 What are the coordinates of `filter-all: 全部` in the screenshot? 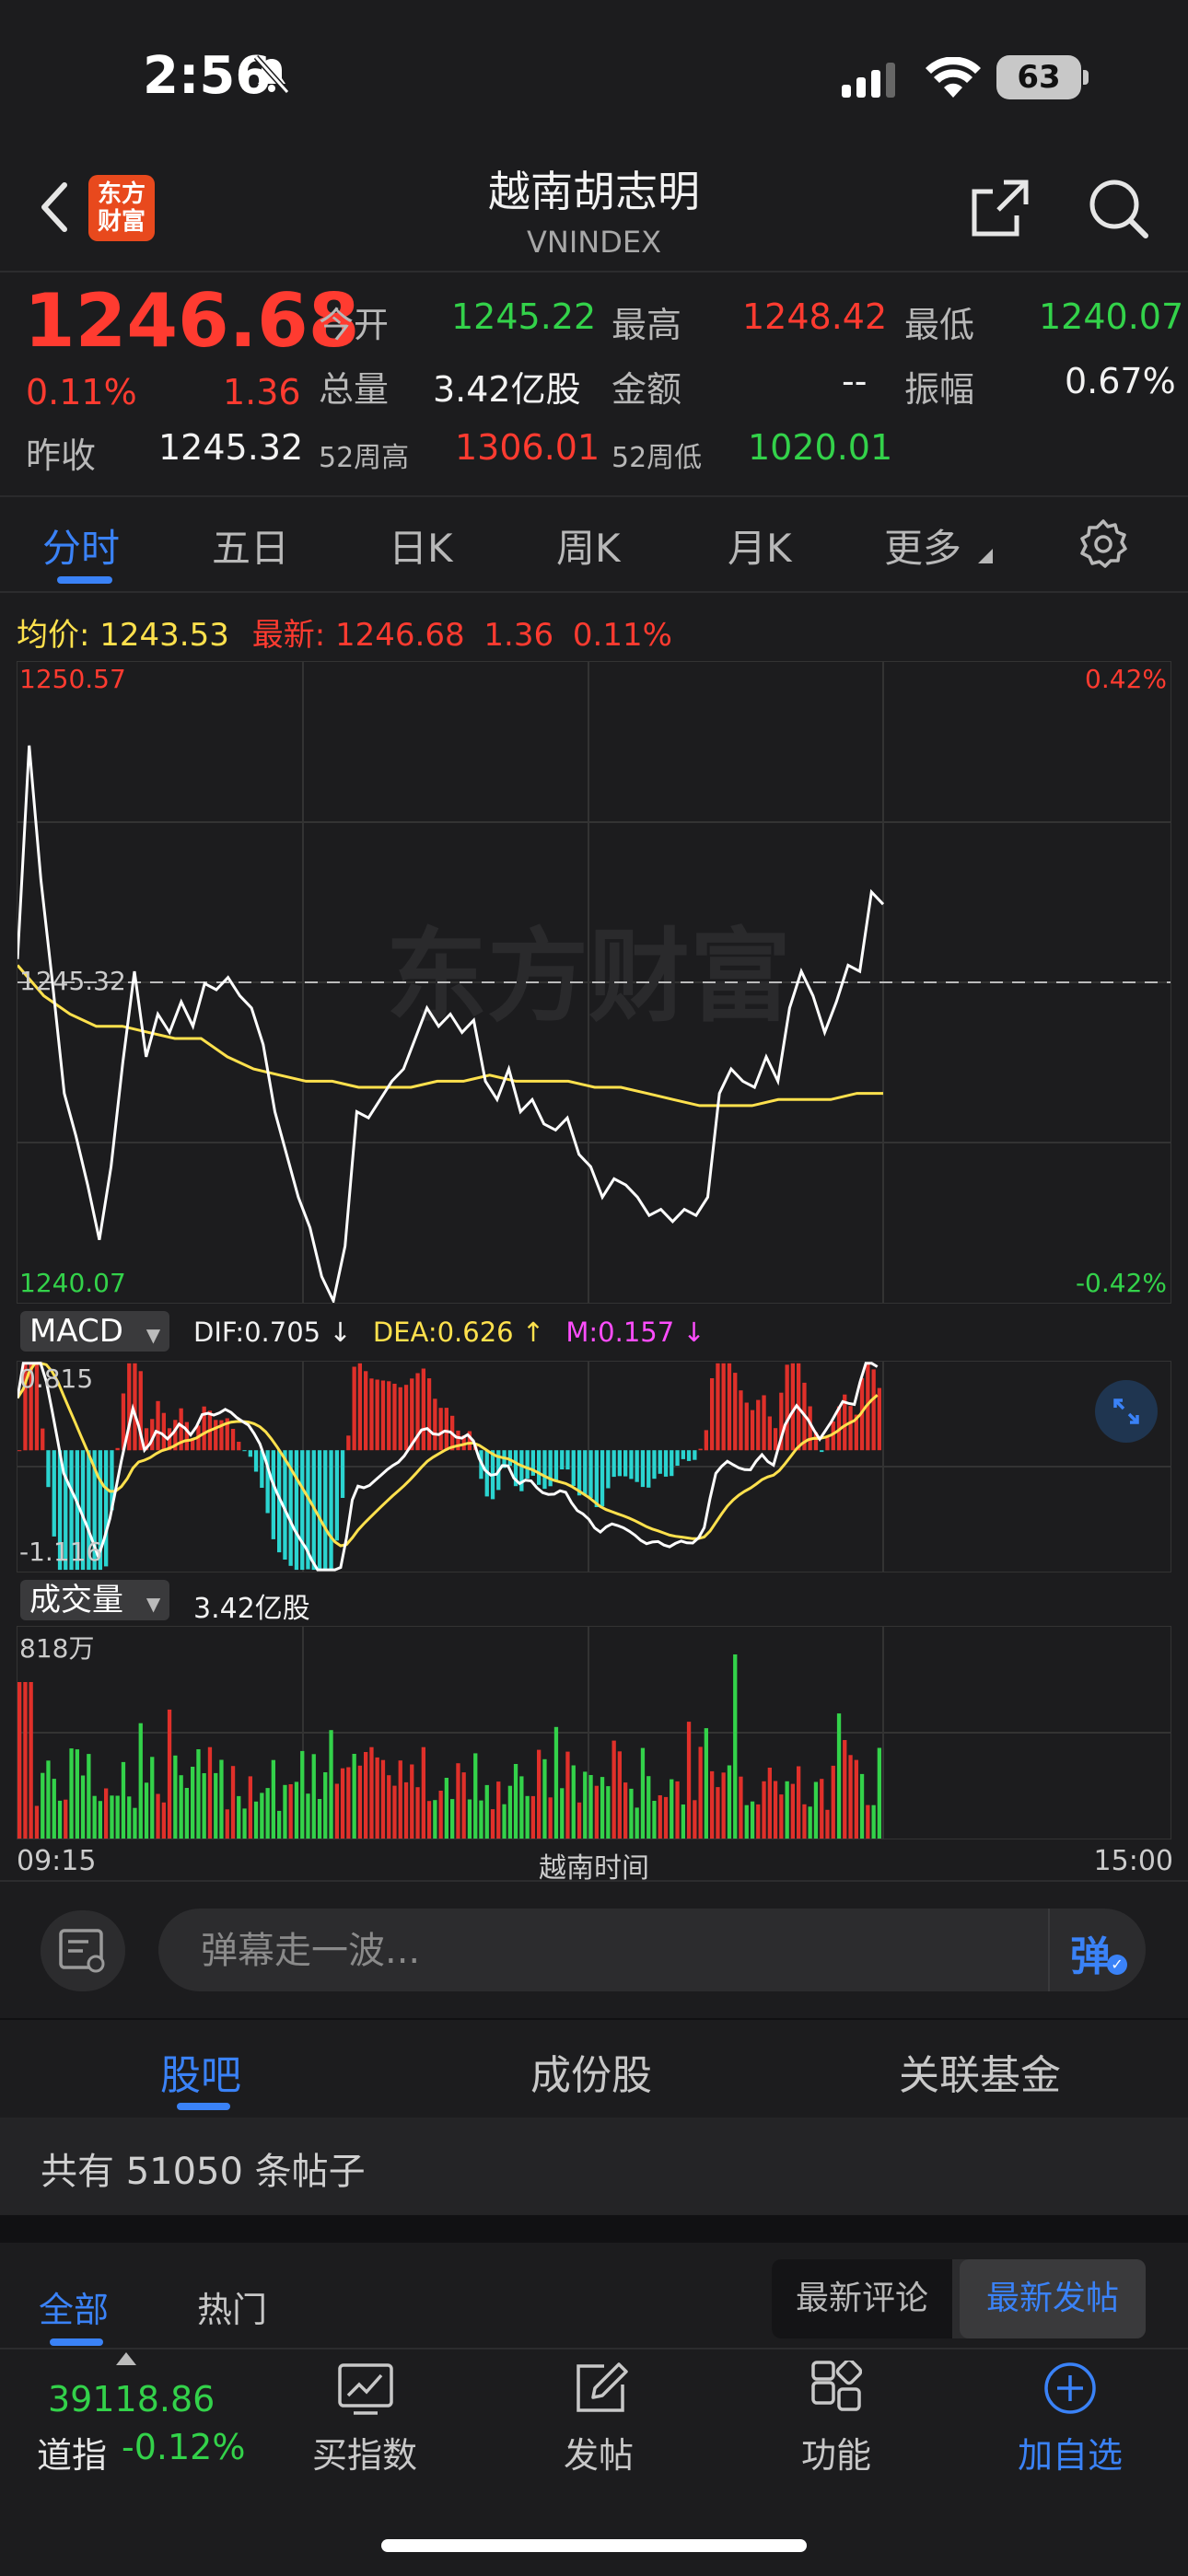 It's located at (74, 2306).